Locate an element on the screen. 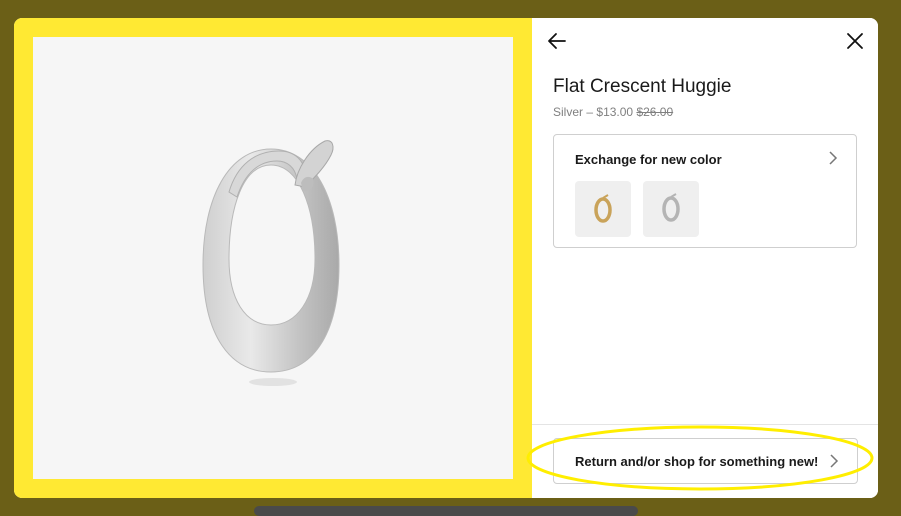  product-price-line: Silver – $13.00 $26.00 is located at coordinates (613, 112).